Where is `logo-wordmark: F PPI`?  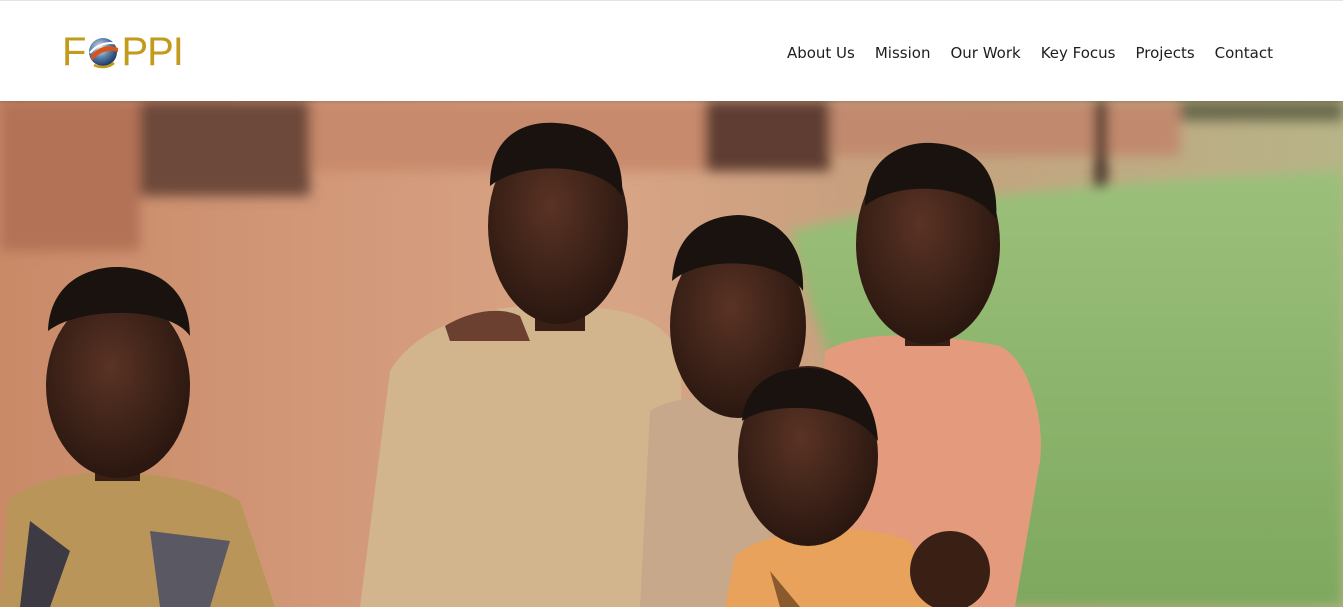 logo-wordmark: F PPI is located at coordinates (123, 52).